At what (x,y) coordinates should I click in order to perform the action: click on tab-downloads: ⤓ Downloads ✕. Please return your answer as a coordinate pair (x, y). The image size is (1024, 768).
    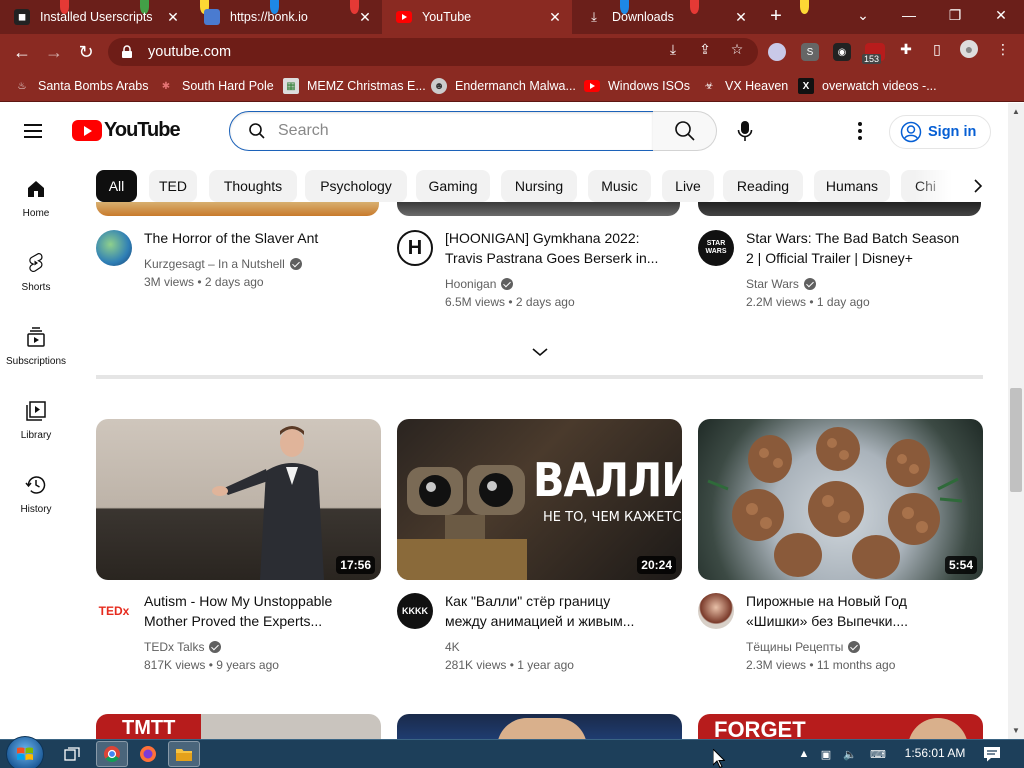
    Looking at the image, I should click on (665, 17).